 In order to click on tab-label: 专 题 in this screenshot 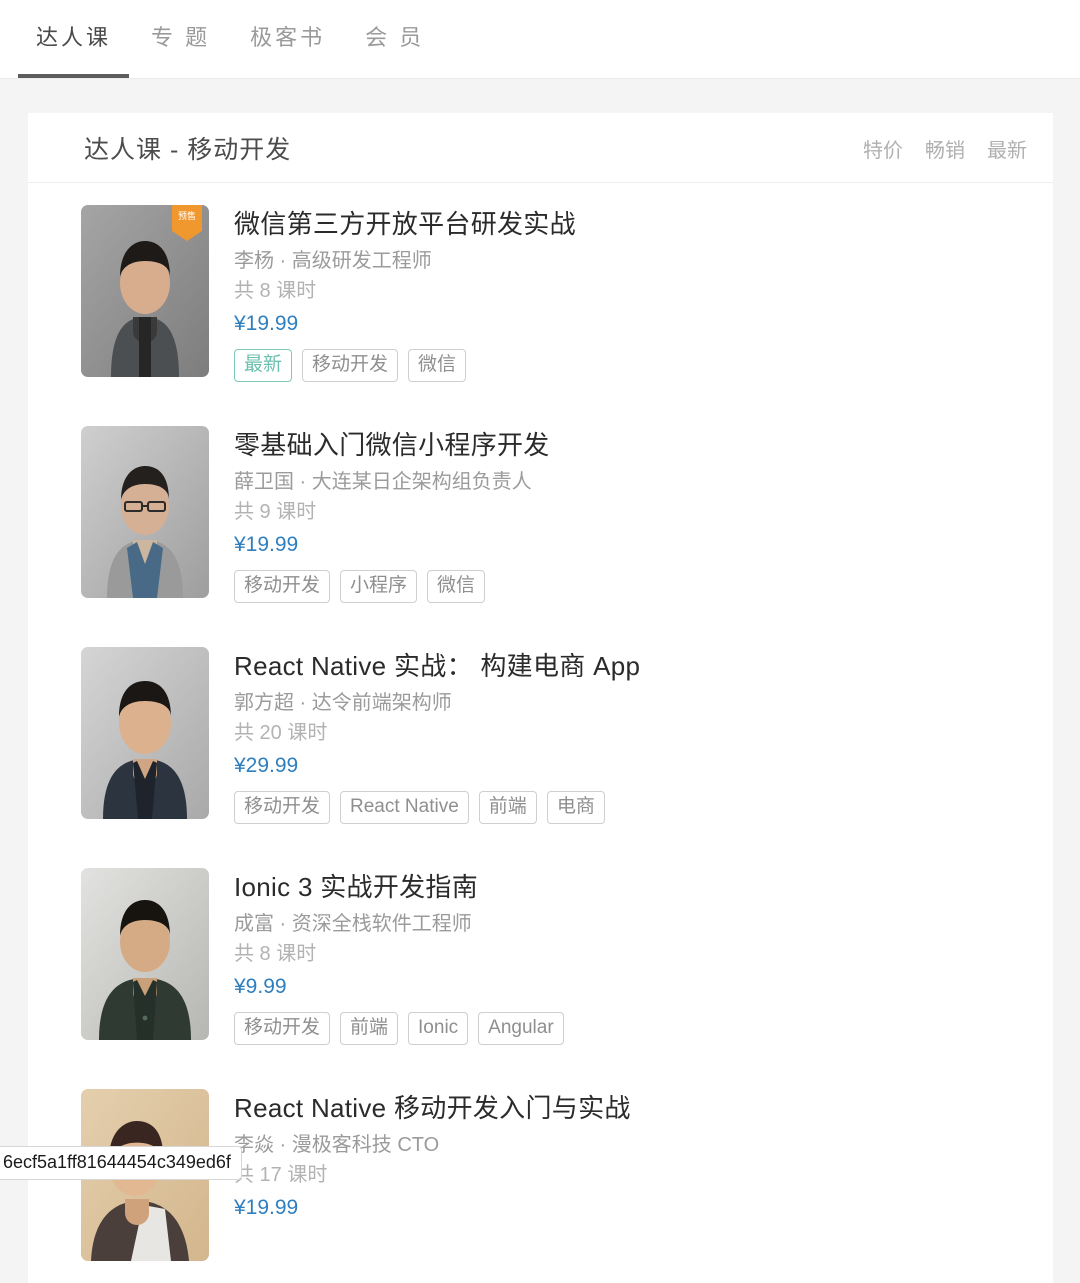, I will do `click(180, 37)`.